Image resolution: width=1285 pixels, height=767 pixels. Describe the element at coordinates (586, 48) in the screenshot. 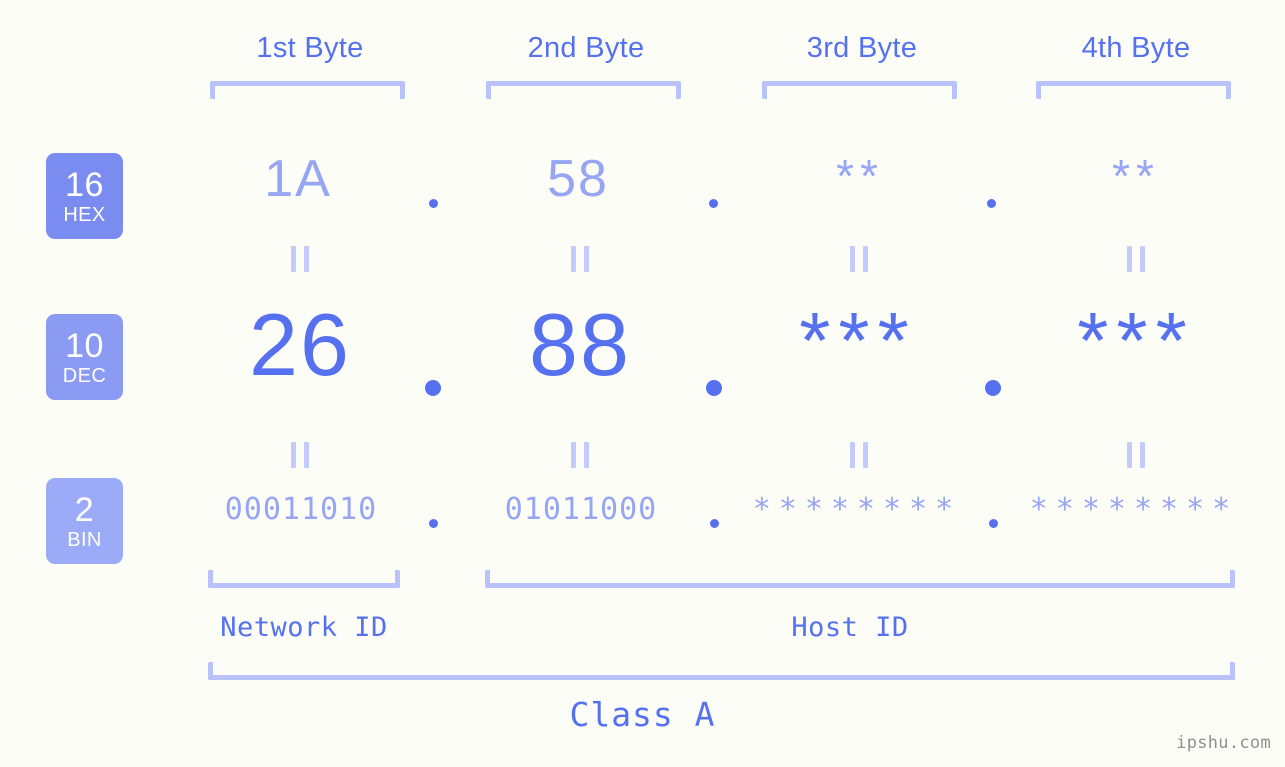

I see `byte-header-2: 2nd Byte` at that location.